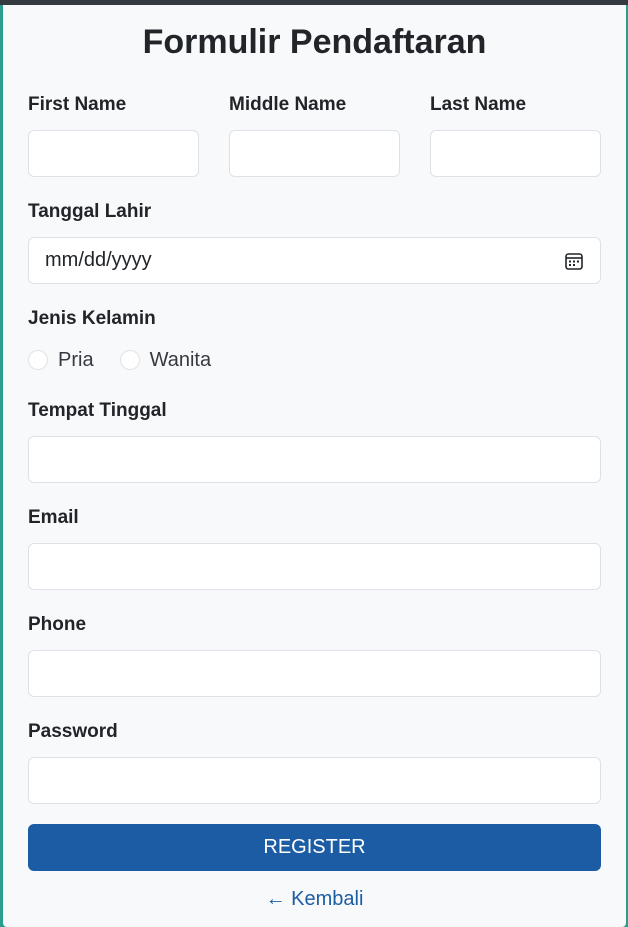  I want to click on last-name-input, so click(515, 153).